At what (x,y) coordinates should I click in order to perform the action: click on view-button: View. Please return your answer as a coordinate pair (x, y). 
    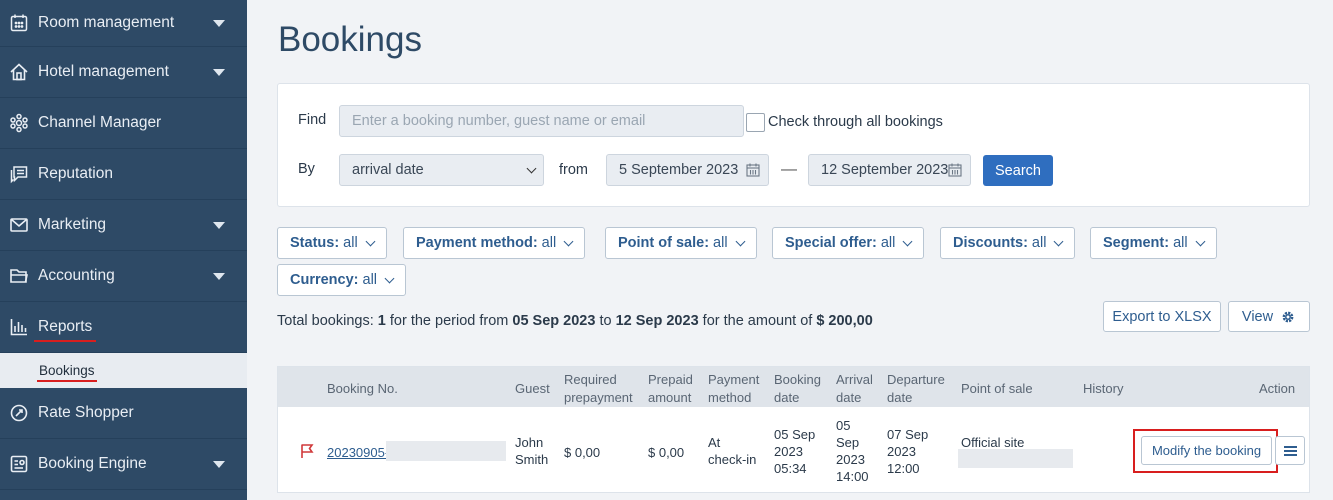
    Looking at the image, I should click on (1269, 316).